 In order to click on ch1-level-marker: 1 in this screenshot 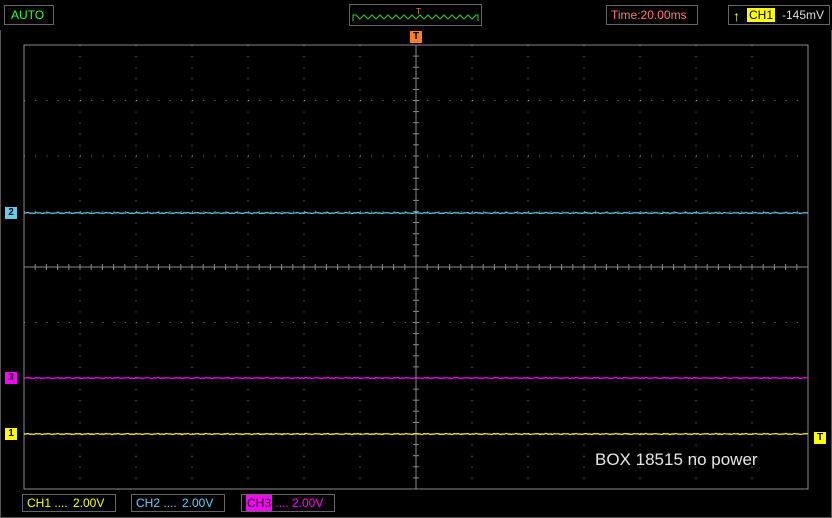, I will do `click(11, 434)`.